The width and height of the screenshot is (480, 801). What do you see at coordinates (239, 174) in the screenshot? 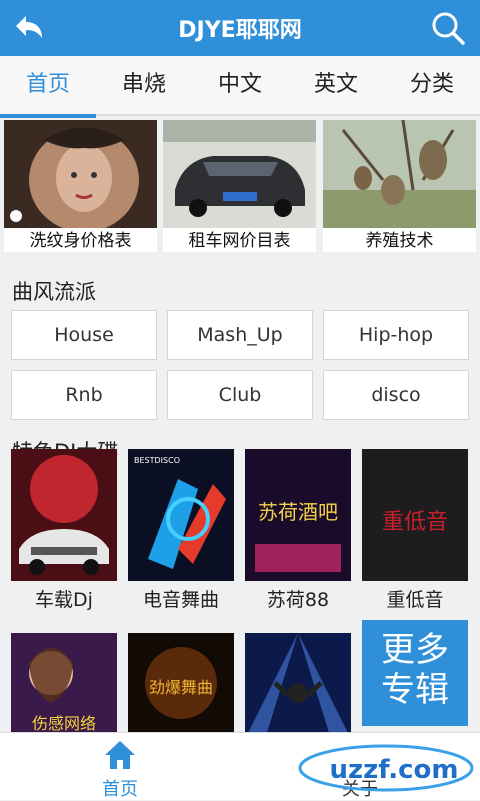
I see `car-image` at bounding box center [239, 174].